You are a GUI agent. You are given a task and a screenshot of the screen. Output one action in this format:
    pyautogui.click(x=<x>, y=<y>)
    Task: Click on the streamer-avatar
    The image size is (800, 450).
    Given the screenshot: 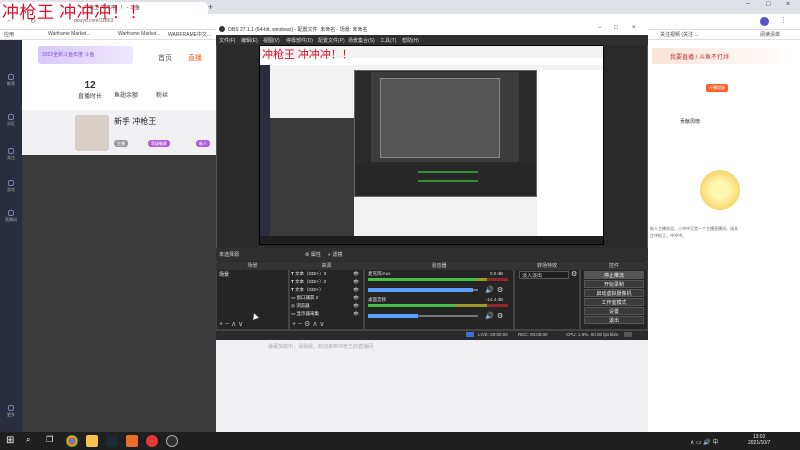 What is the action you would take?
    pyautogui.click(x=92, y=133)
    